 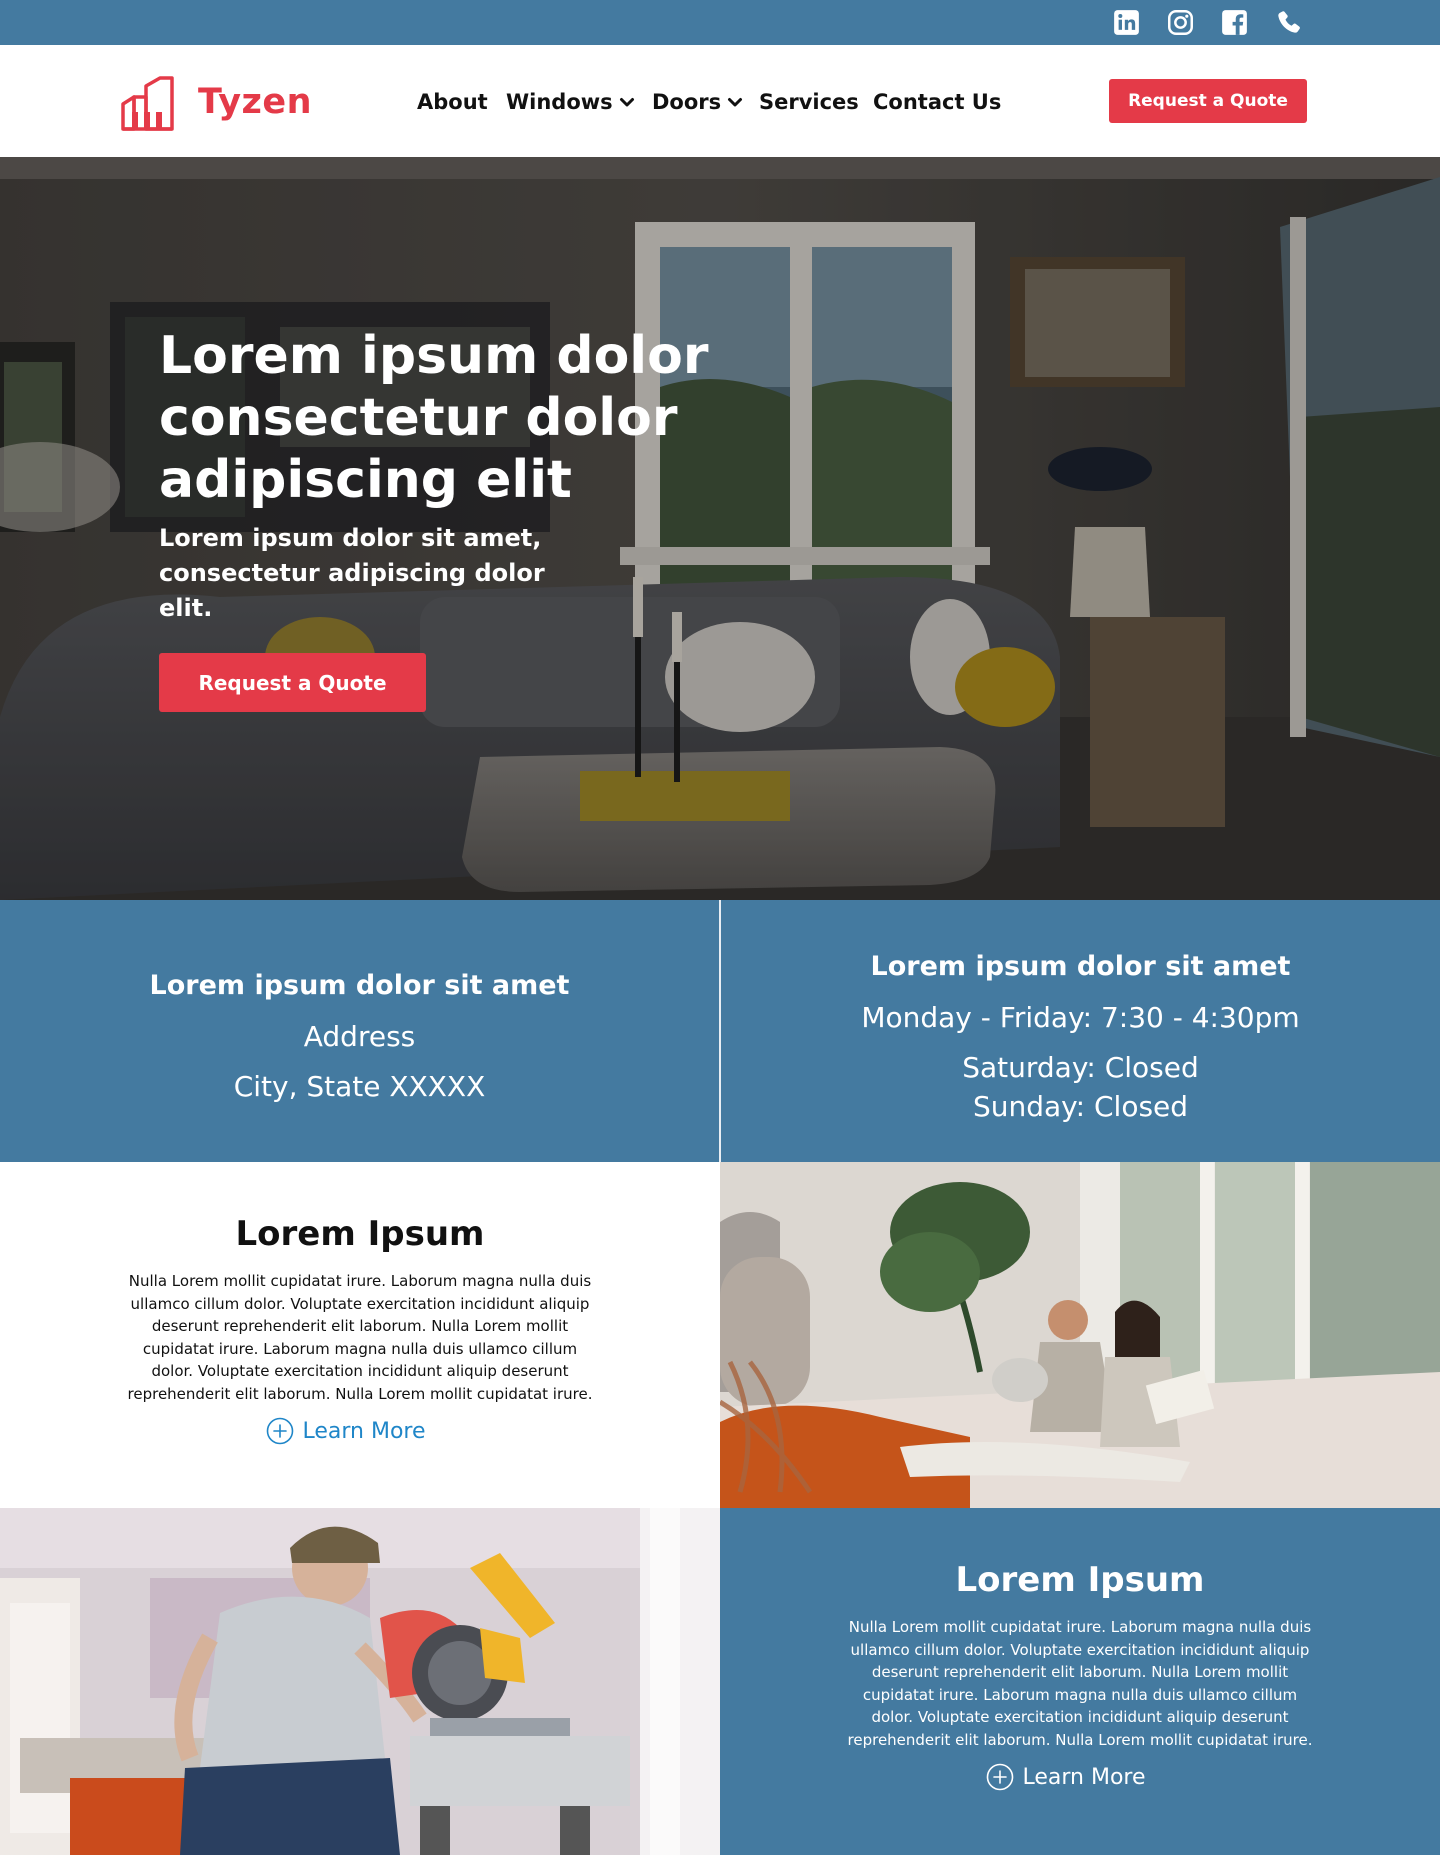 I want to click on couple-photo-art, so click(x=1080, y=1335).